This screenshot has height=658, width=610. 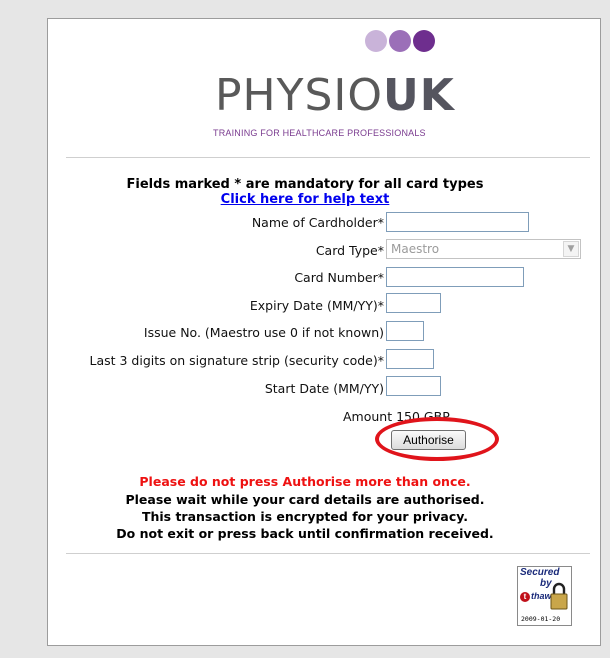 What do you see at coordinates (324, 388) in the screenshot?
I see `start-date-label: Start Date (MM/YY)` at bounding box center [324, 388].